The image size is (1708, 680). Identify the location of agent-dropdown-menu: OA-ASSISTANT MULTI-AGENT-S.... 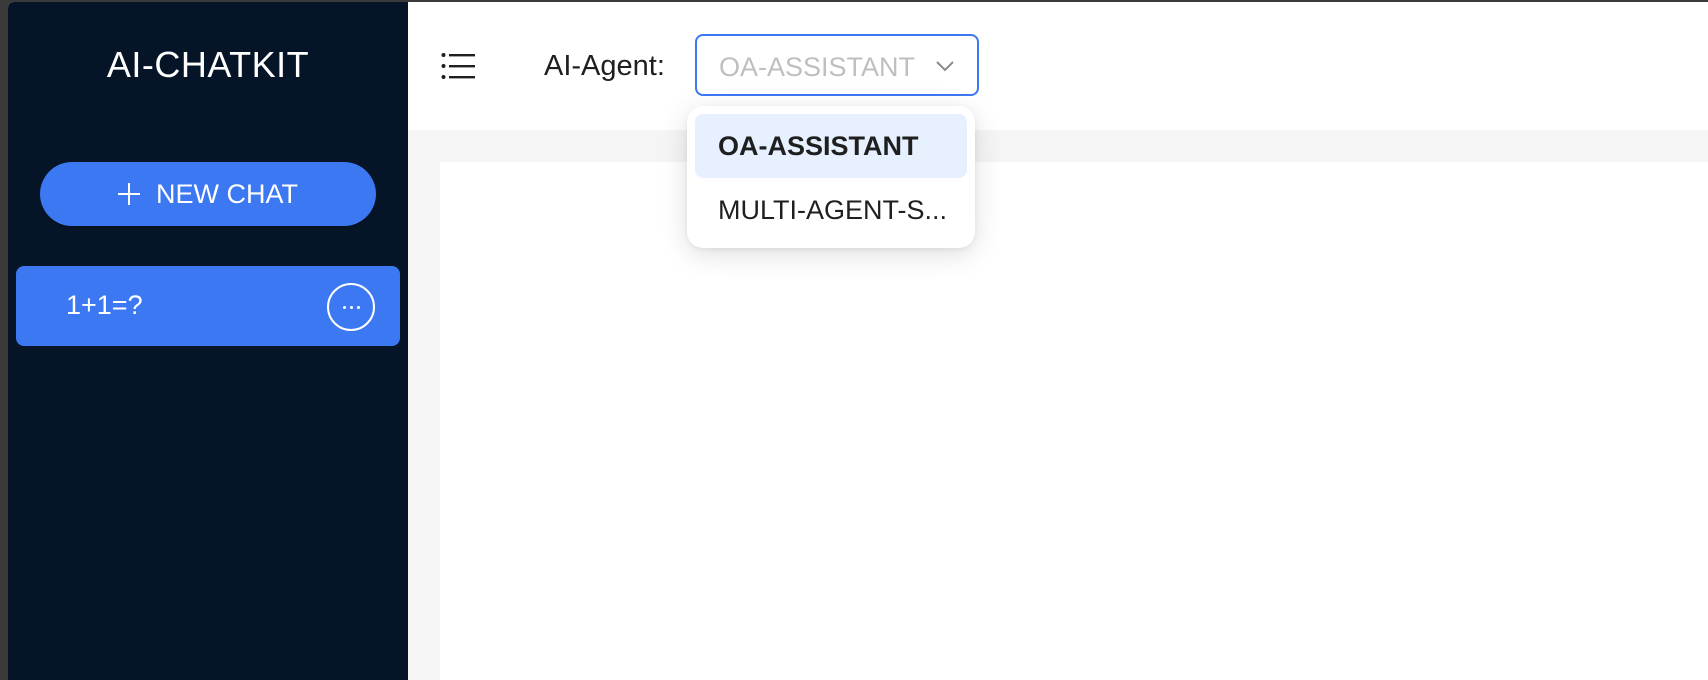
(831, 177).